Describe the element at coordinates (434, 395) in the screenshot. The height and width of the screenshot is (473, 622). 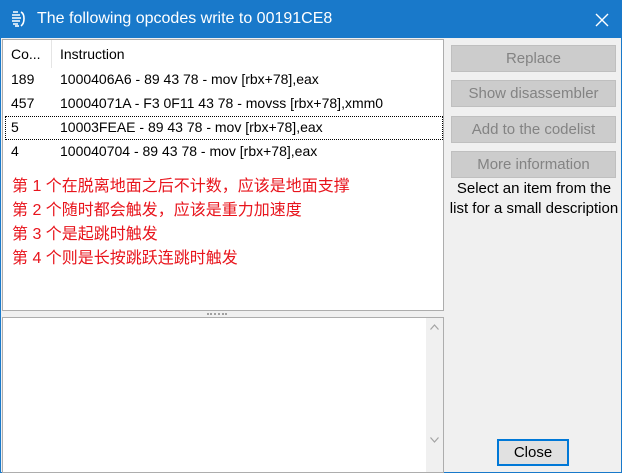
I see `vertical-scrollbar` at that location.